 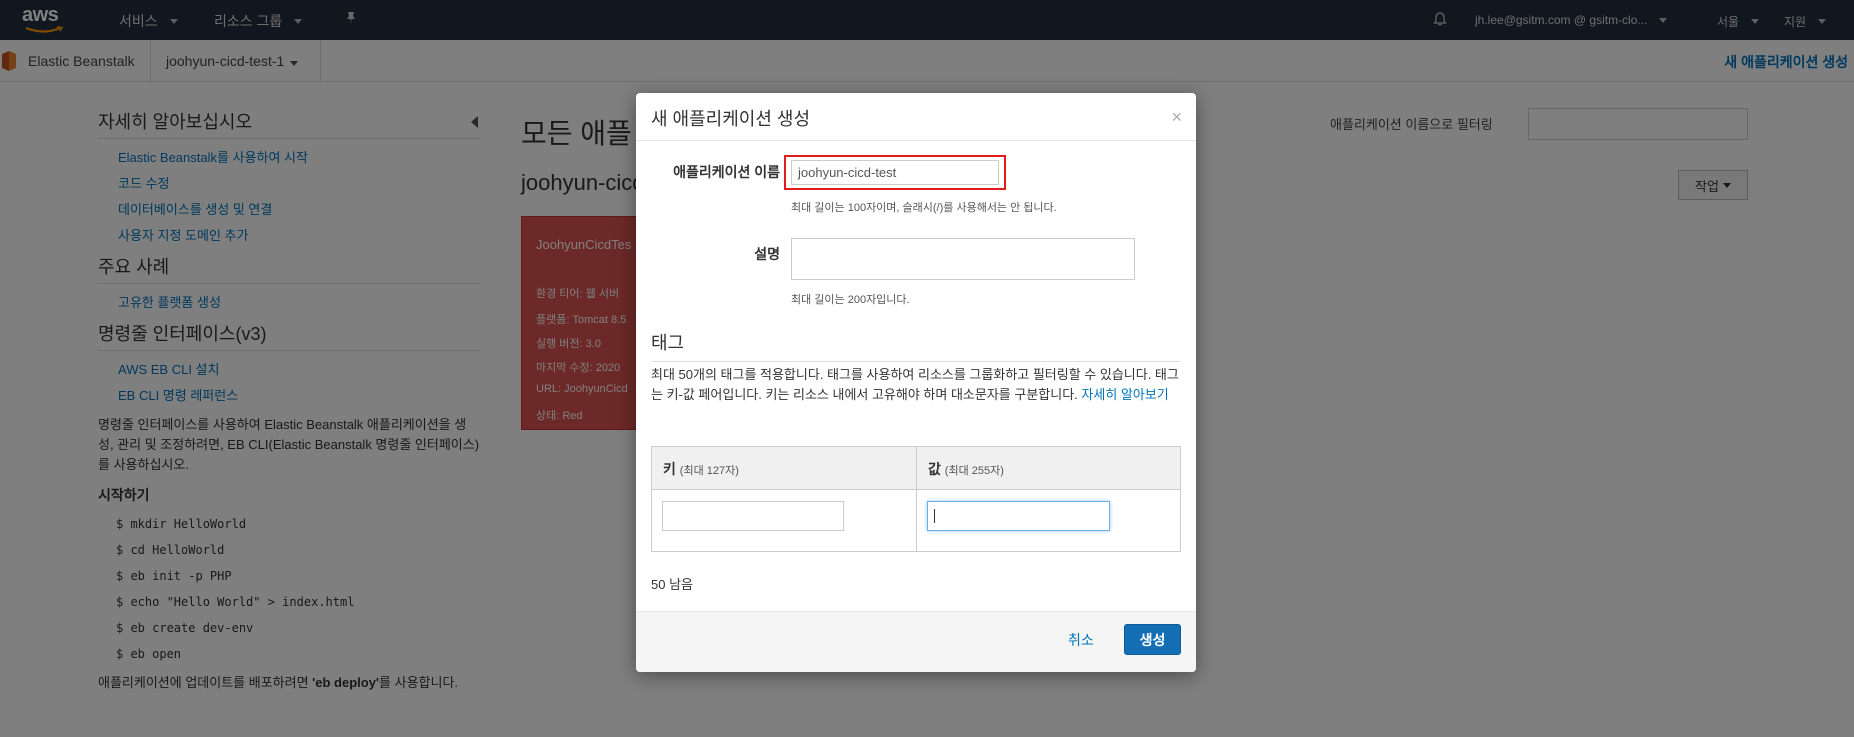 I want to click on tags-remaining: 50 남음, so click(x=672, y=584).